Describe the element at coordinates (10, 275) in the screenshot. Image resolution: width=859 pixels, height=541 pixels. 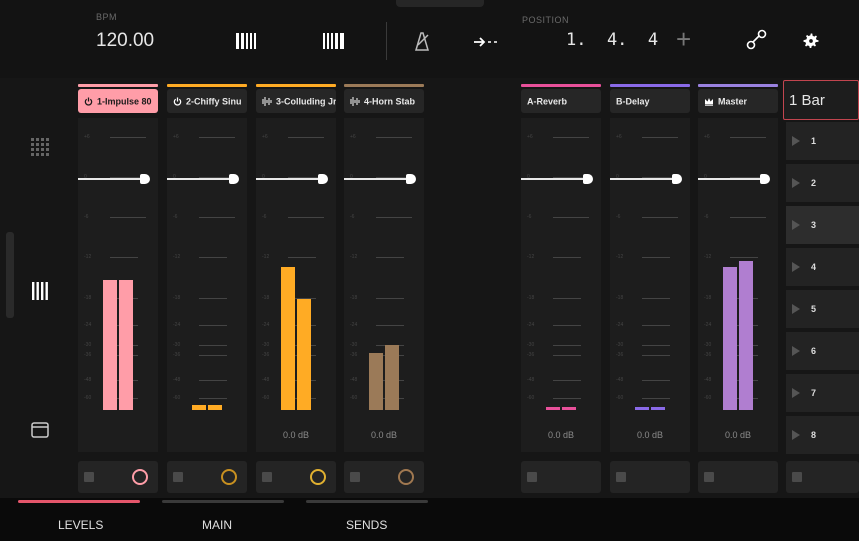
I see `sidebar-drawer-handle` at that location.